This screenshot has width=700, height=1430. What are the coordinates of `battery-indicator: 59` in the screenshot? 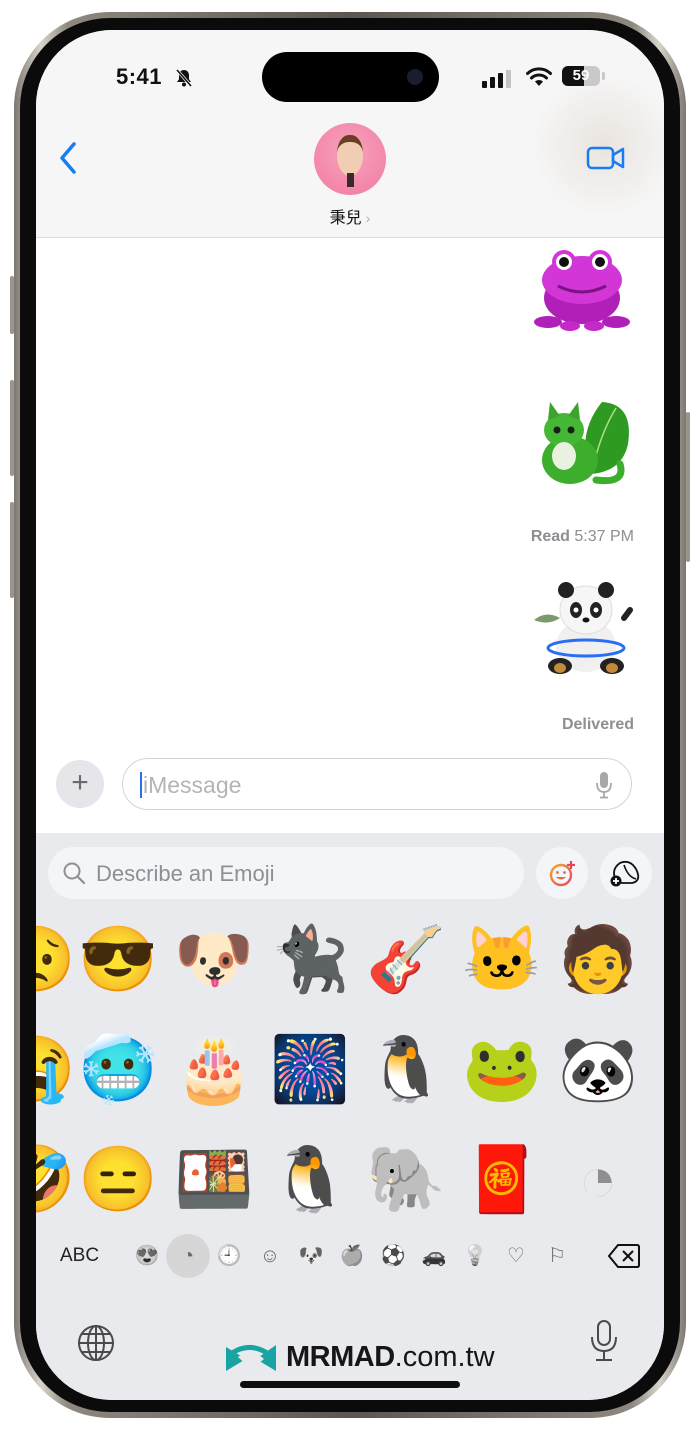 It's located at (581, 76).